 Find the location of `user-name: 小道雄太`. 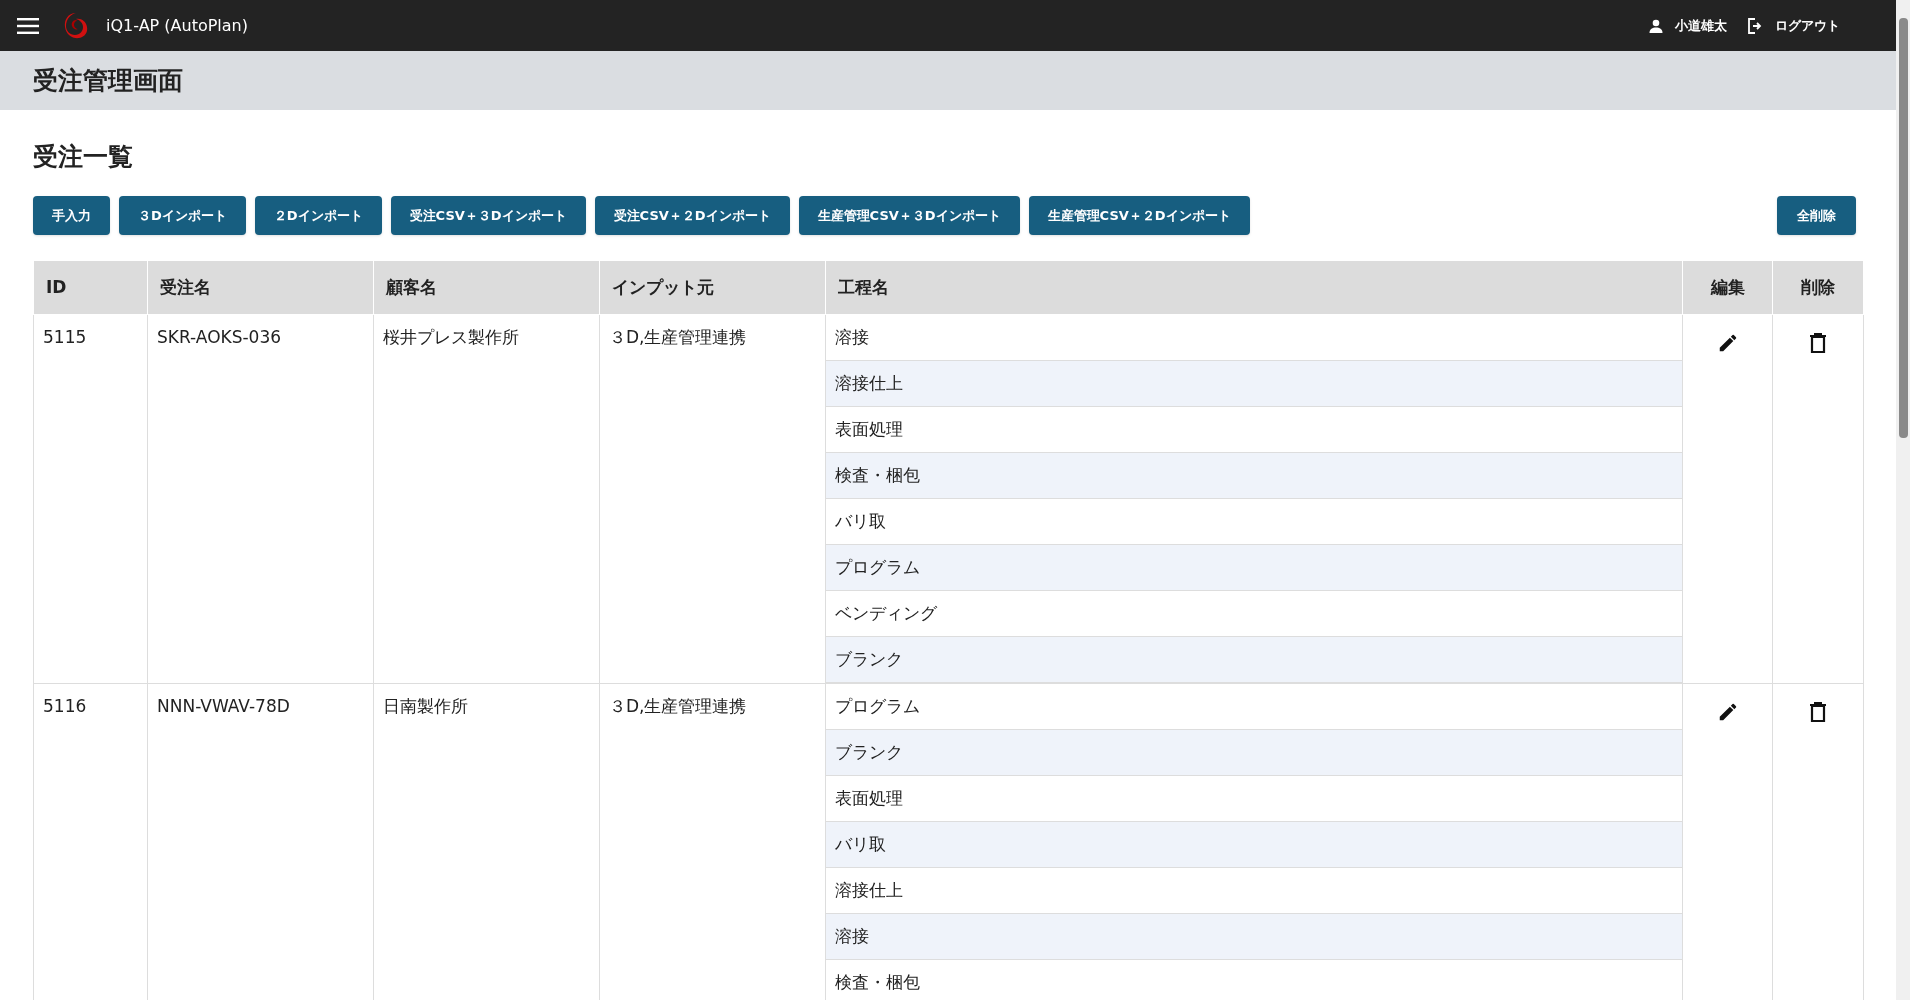

user-name: 小道雄太 is located at coordinates (1701, 25).